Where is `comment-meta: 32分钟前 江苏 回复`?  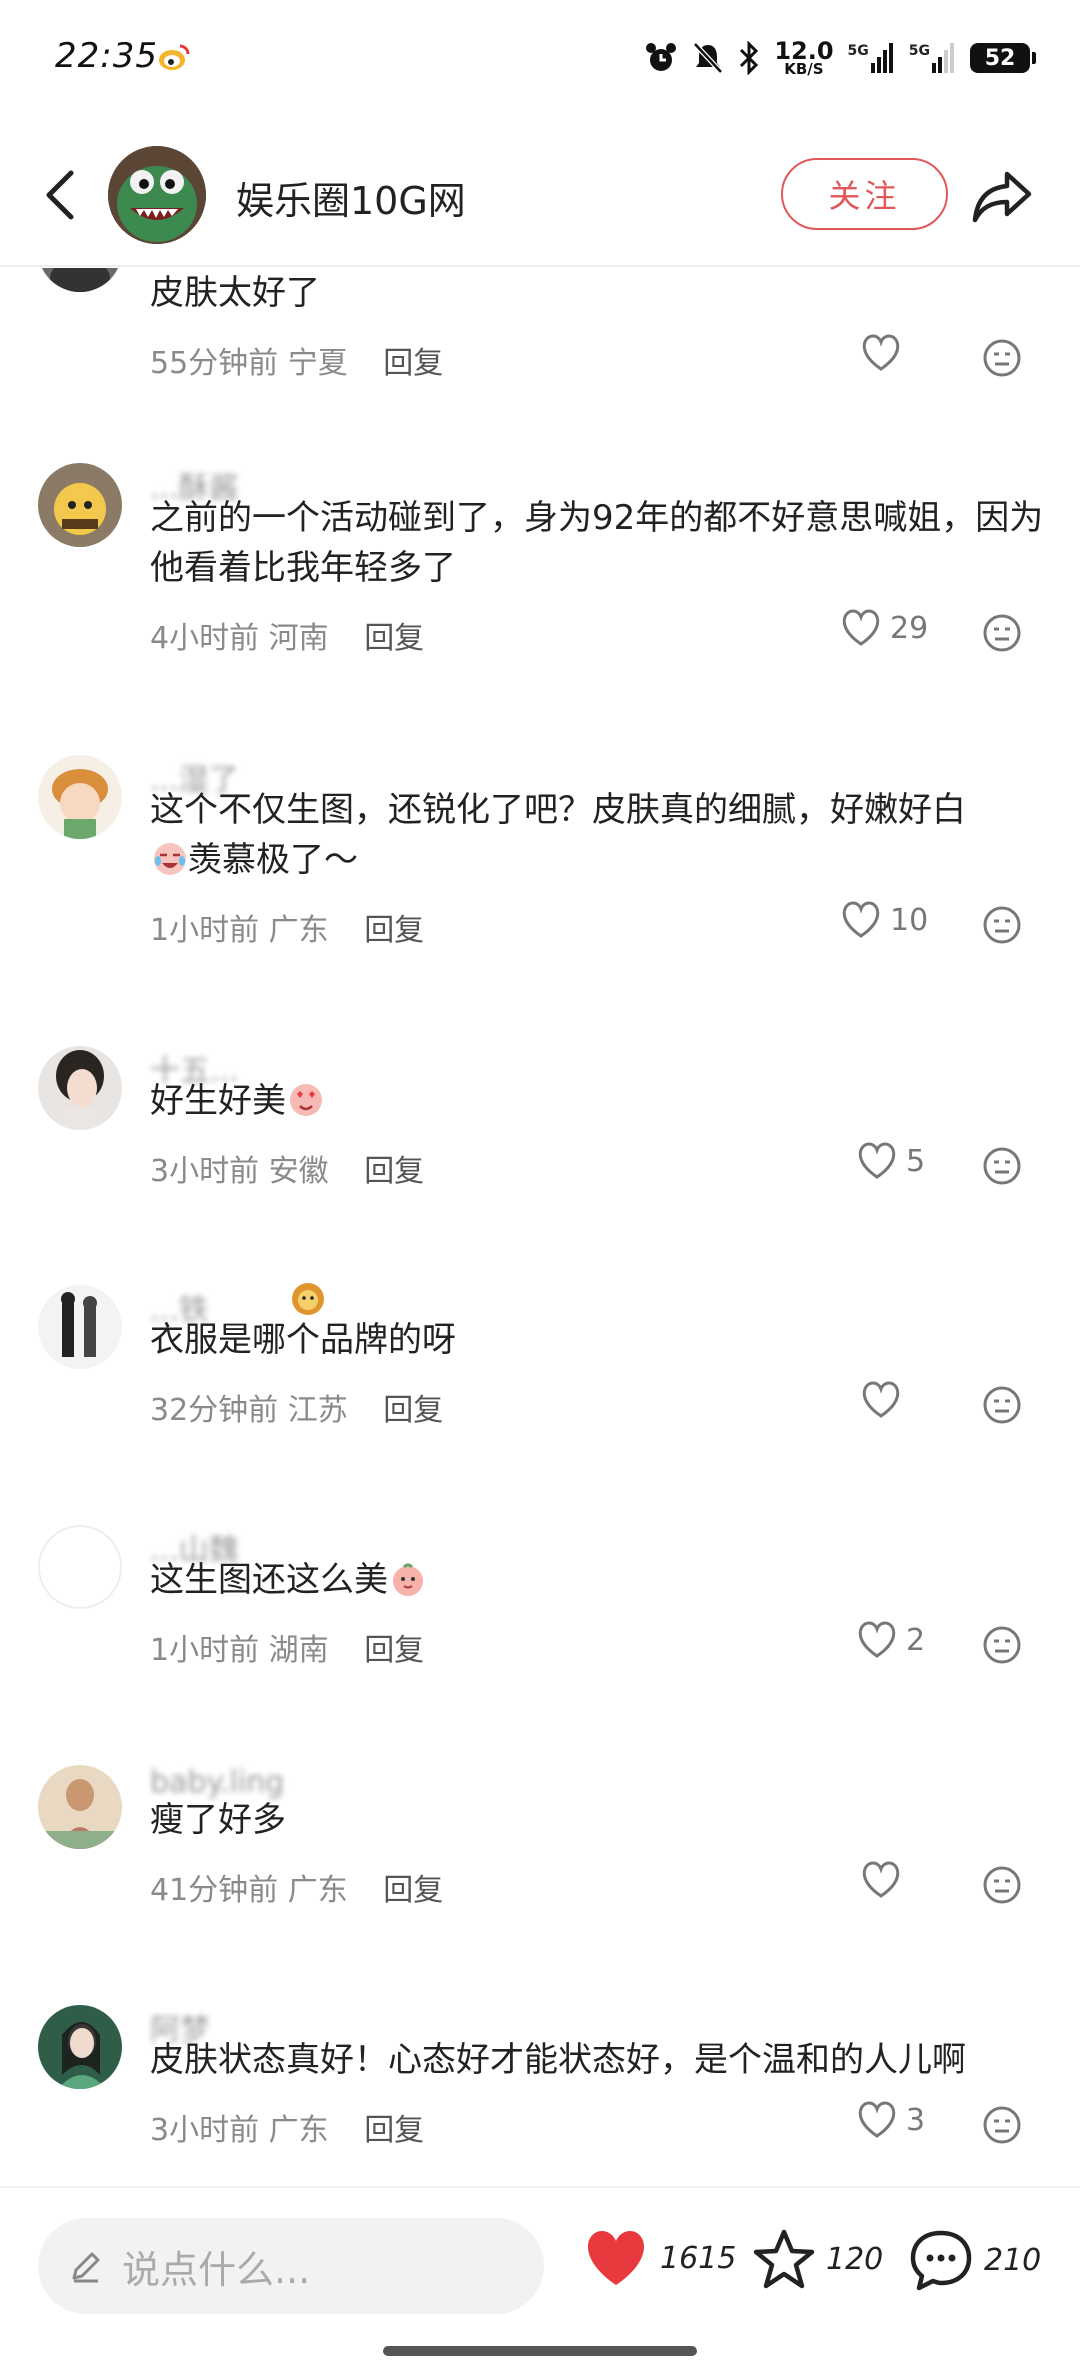
comment-meta: 32分钟前 江苏 回复 is located at coordinates (296, 1407).